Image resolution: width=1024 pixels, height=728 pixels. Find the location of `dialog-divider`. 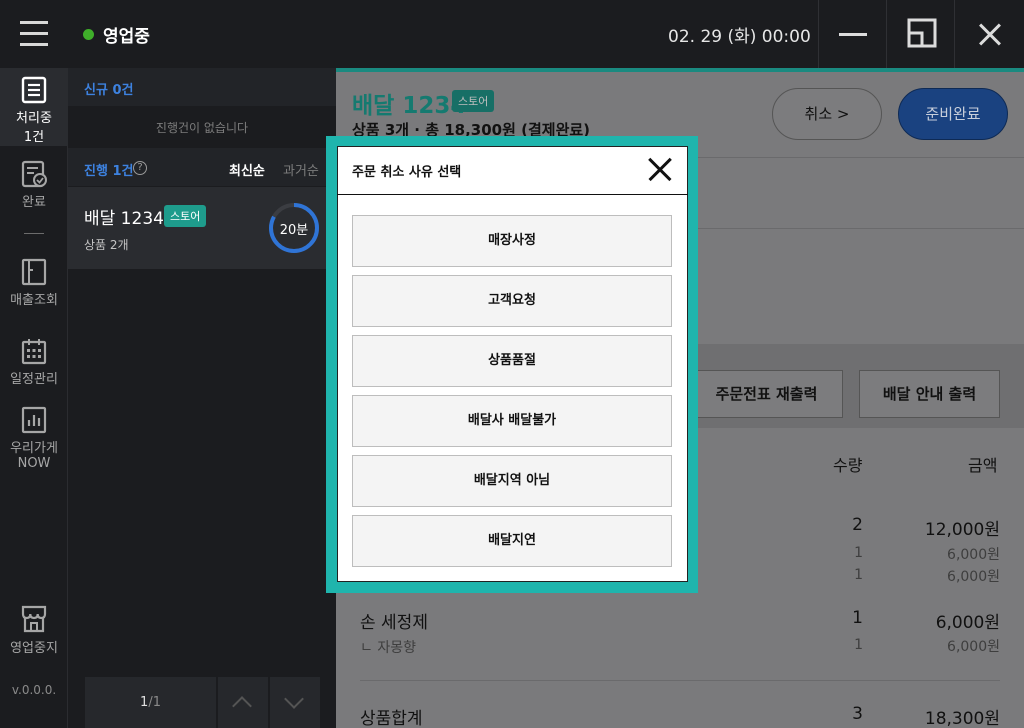

dialog-divider is located at coordinates (512, 194).